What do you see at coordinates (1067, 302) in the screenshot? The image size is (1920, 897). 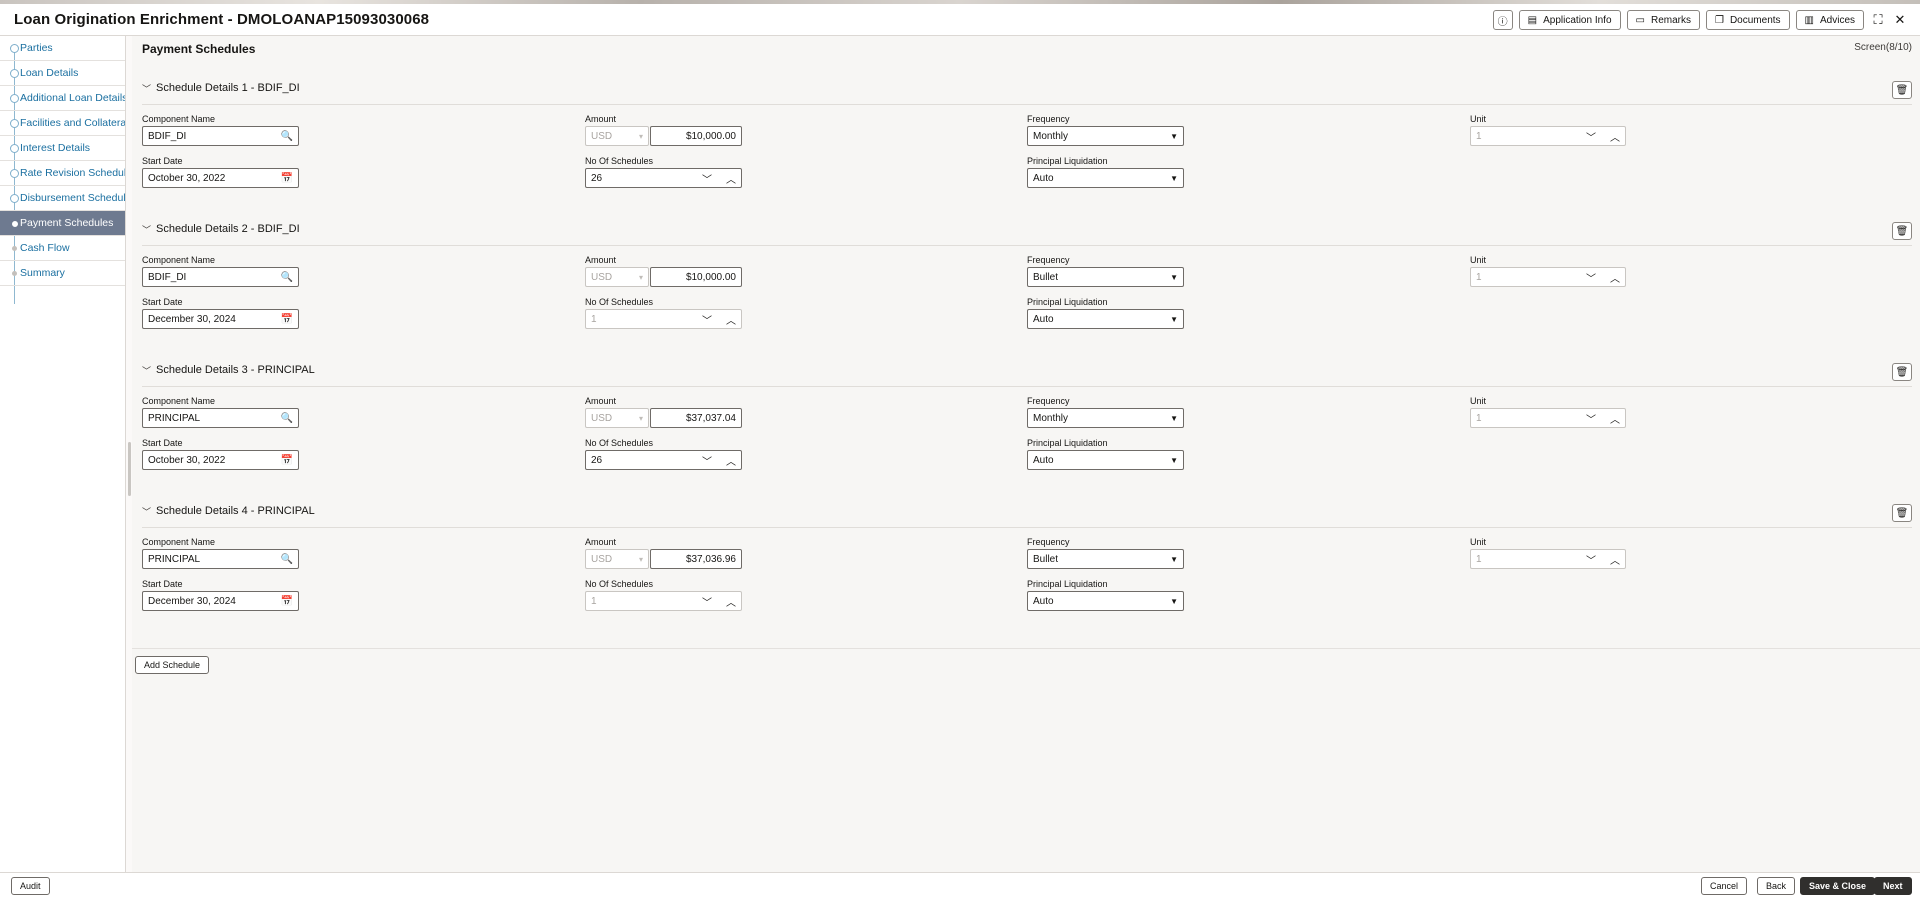 I see `principal-liquidation-label: Principal Liquidation` at bounding box center [1067, 302].